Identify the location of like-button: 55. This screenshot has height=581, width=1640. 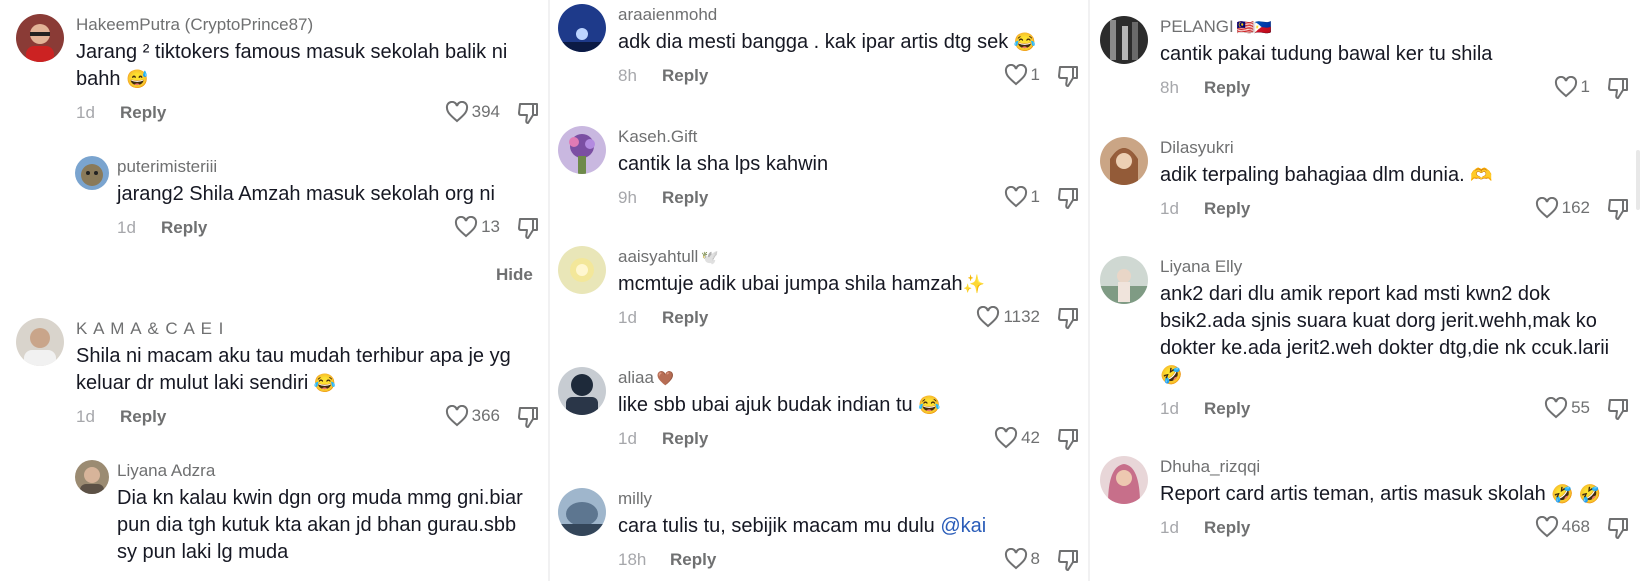
(1567, 408).